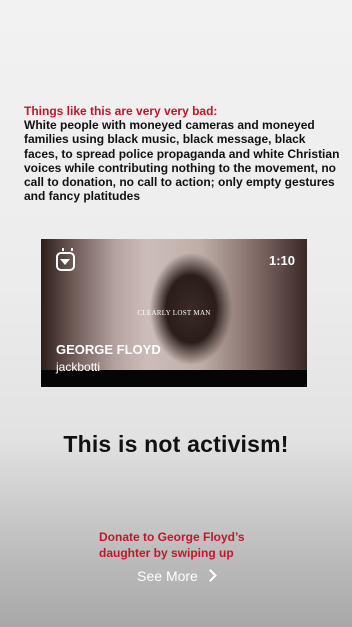 The width and height of the screenshot is (352, 627). Describe the element at coordinates (108, 349) in the screenshot. I see `video-title: GEORGE FLOYD` at that location.